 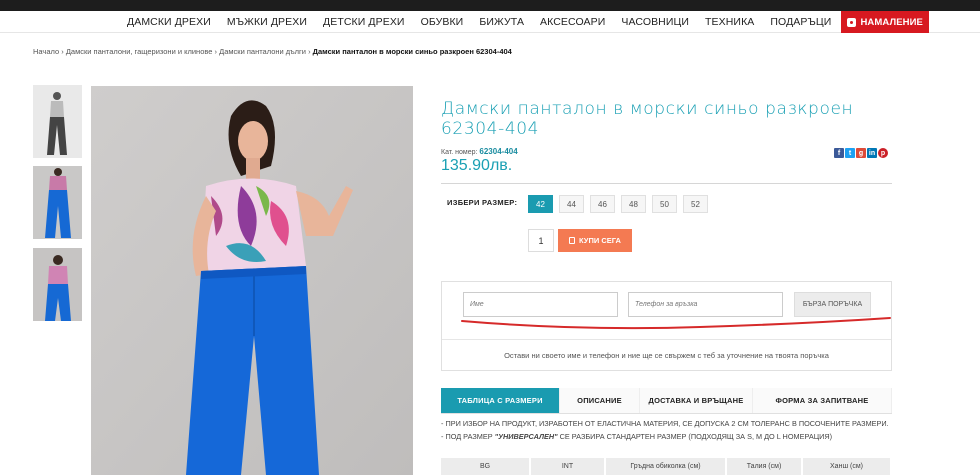 What do you see at coordinates (169, 22) in the screenshot?
I see `nav-item-women: ДАМСКИ ДРЕХИ` at bounding box center [169, 22].